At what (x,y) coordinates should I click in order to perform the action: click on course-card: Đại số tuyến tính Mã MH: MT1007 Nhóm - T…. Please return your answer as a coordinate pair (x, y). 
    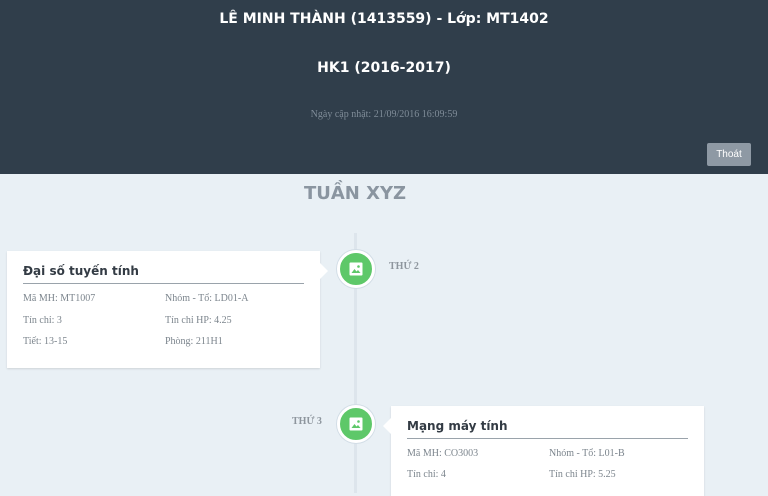
    Looking at the image, I should click on (167, 309).